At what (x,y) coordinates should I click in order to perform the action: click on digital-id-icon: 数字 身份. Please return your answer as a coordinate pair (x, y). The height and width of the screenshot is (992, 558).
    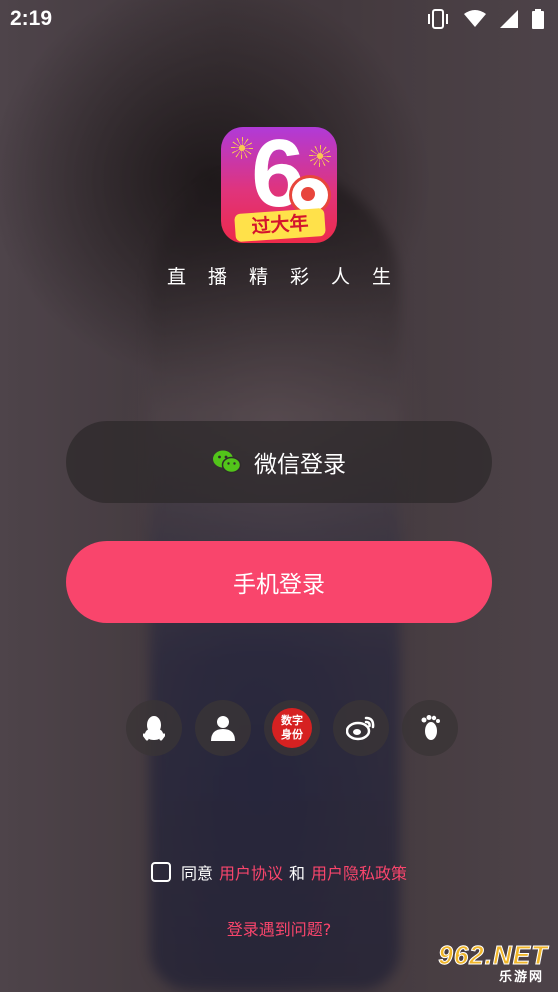
    Looking at the image, I should click on (292, 728).